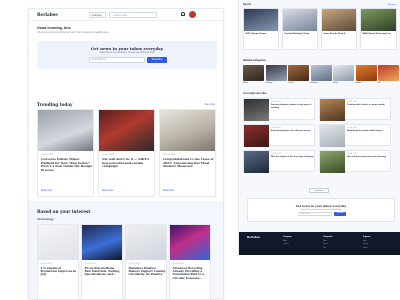 The width and height of the screenshot is (400, 300). Describe the element at coordinates (92, 18) in the screenshot. I see `chevron-down-icon: ⌄` at that location.